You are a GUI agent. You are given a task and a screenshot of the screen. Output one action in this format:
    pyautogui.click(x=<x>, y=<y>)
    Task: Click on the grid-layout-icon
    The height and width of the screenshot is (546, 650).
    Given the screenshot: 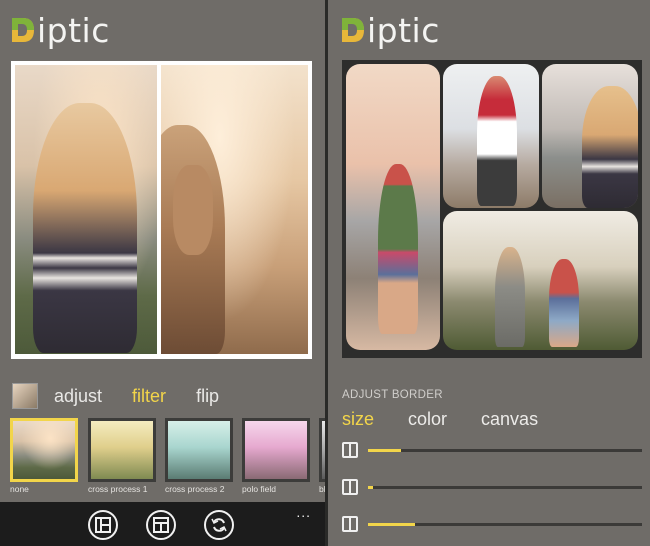 What is the action you would take?
    pyautogui.click(x=161, y=525)
    